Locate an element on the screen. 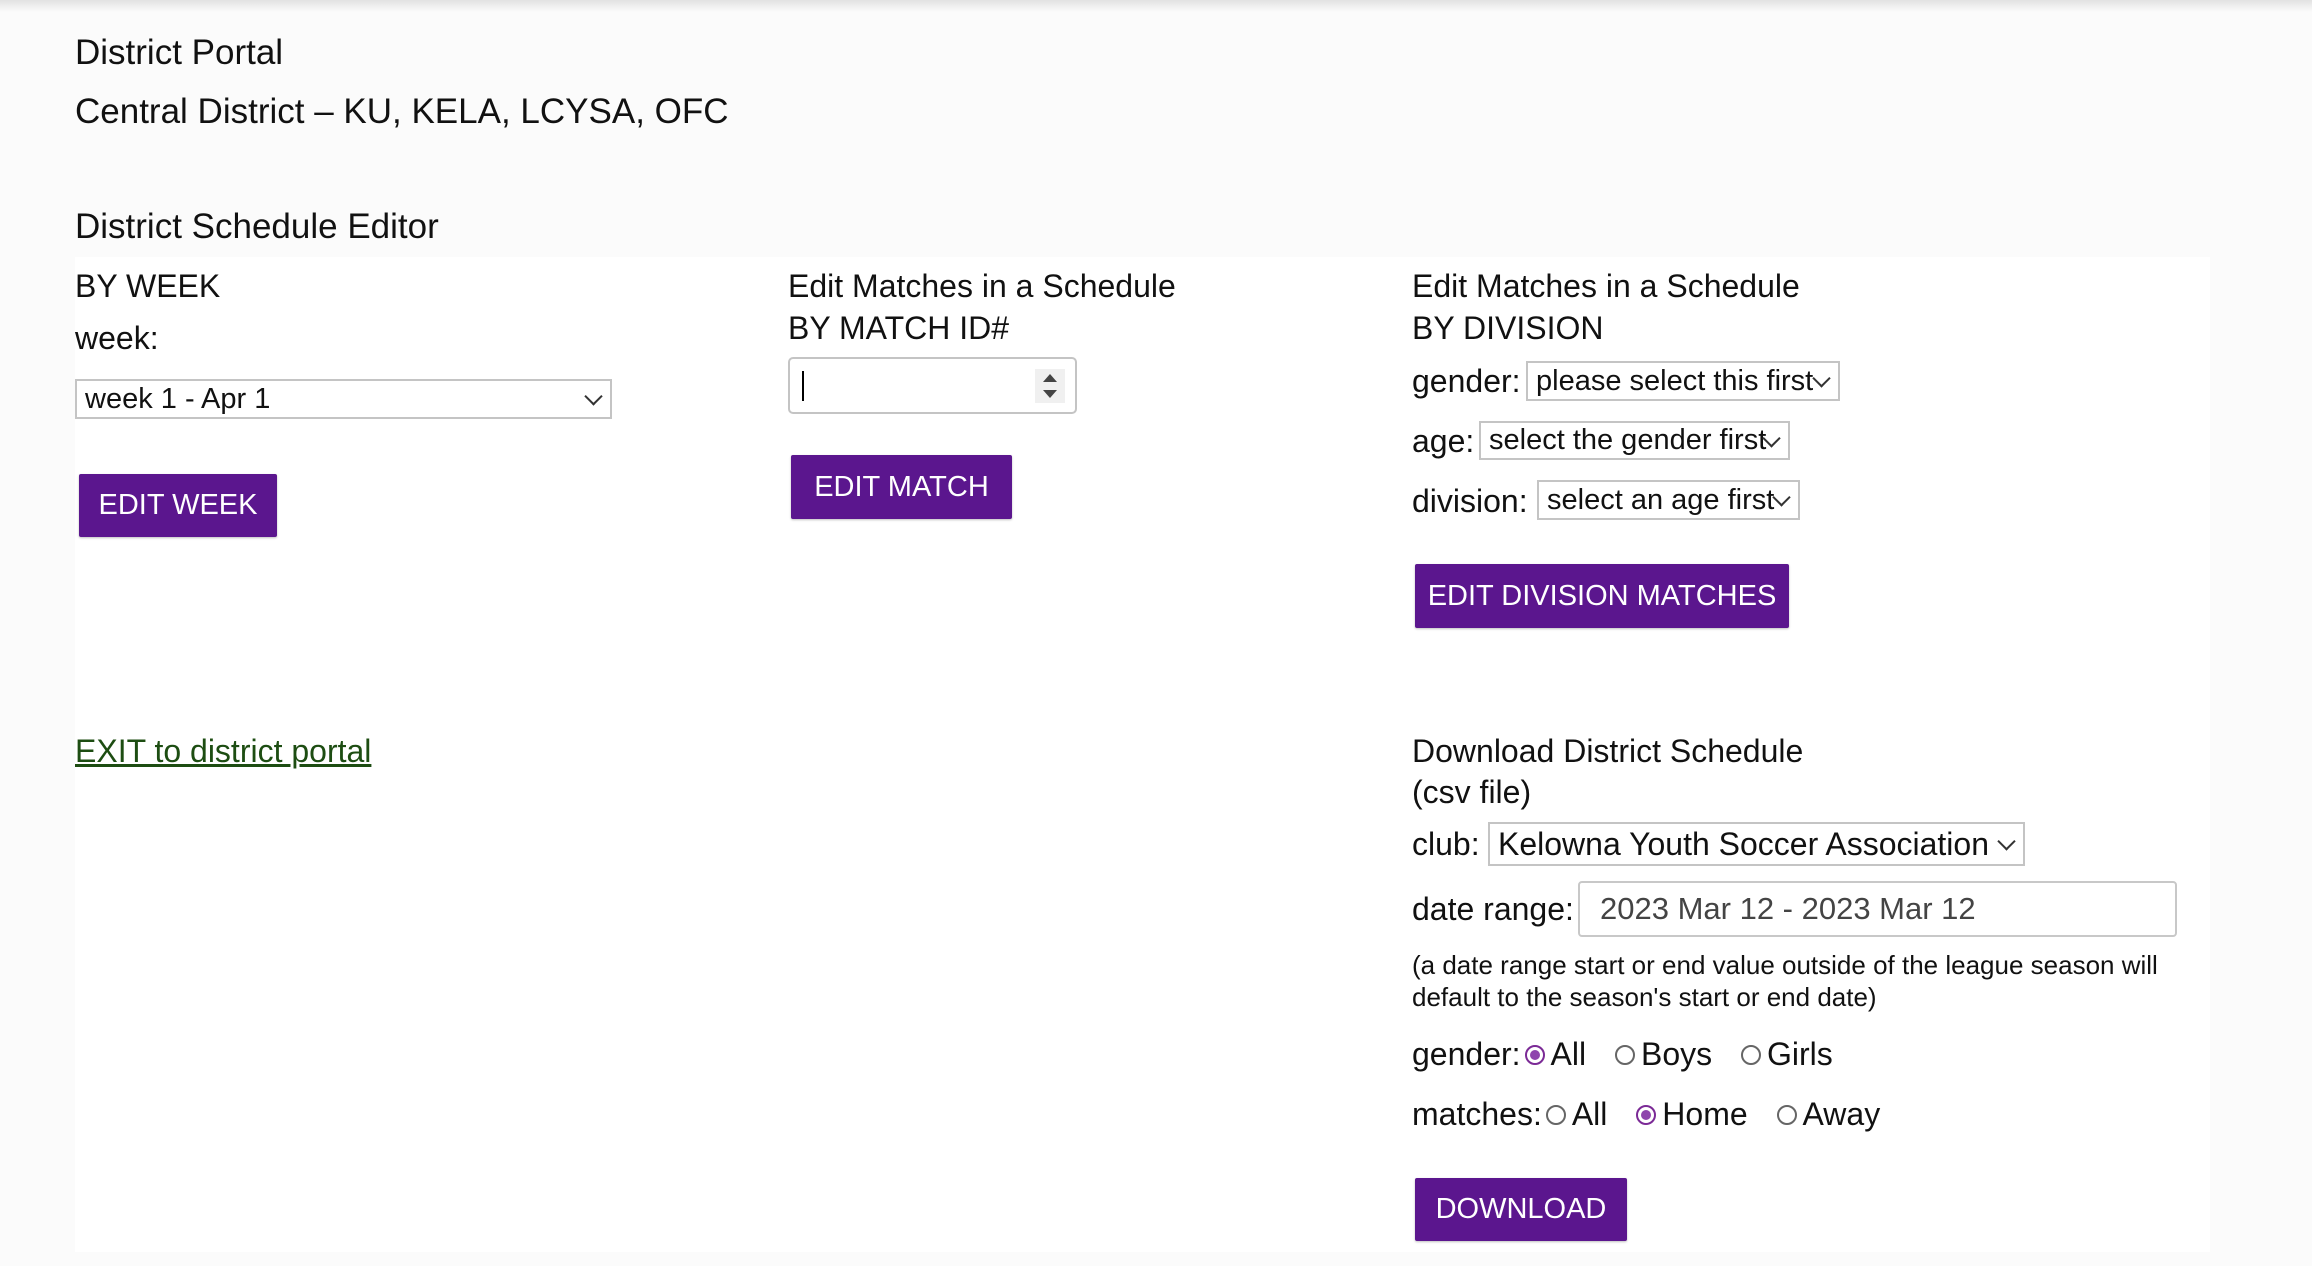 This screenshot has height=1266, width=2312. division-label: division: is located at coordinates (1470, 501).